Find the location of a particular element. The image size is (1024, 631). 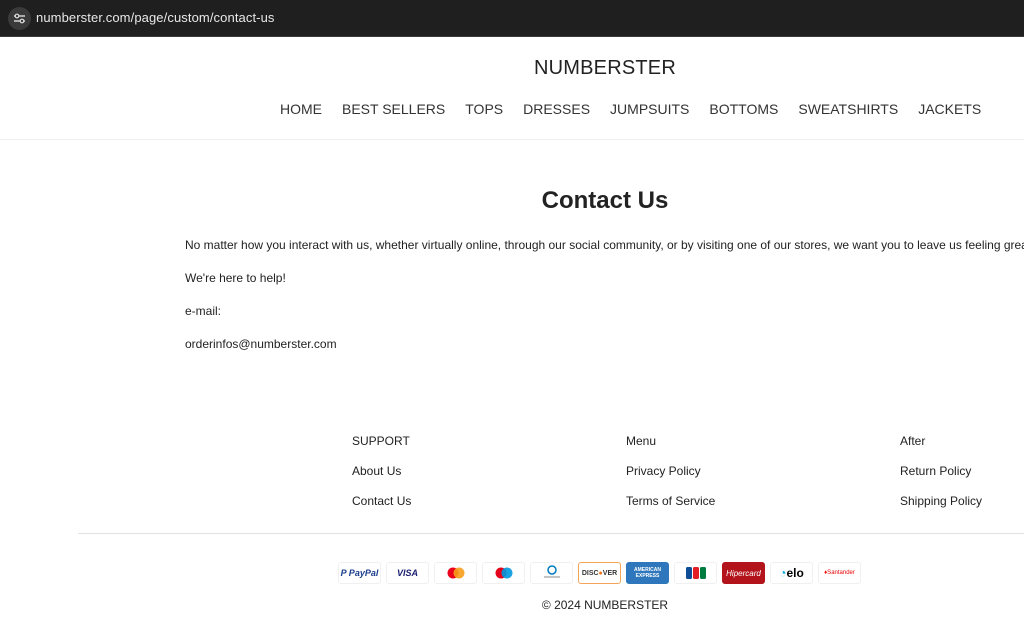

visa-icon: VISA is located at coordinates (407, 573).